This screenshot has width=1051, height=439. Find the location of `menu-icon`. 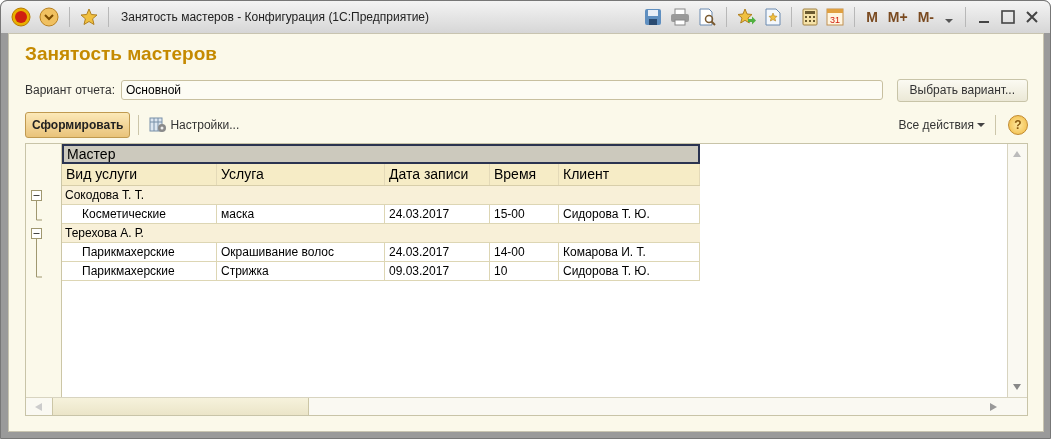

menu-icon is located at coordinates (49, 17).